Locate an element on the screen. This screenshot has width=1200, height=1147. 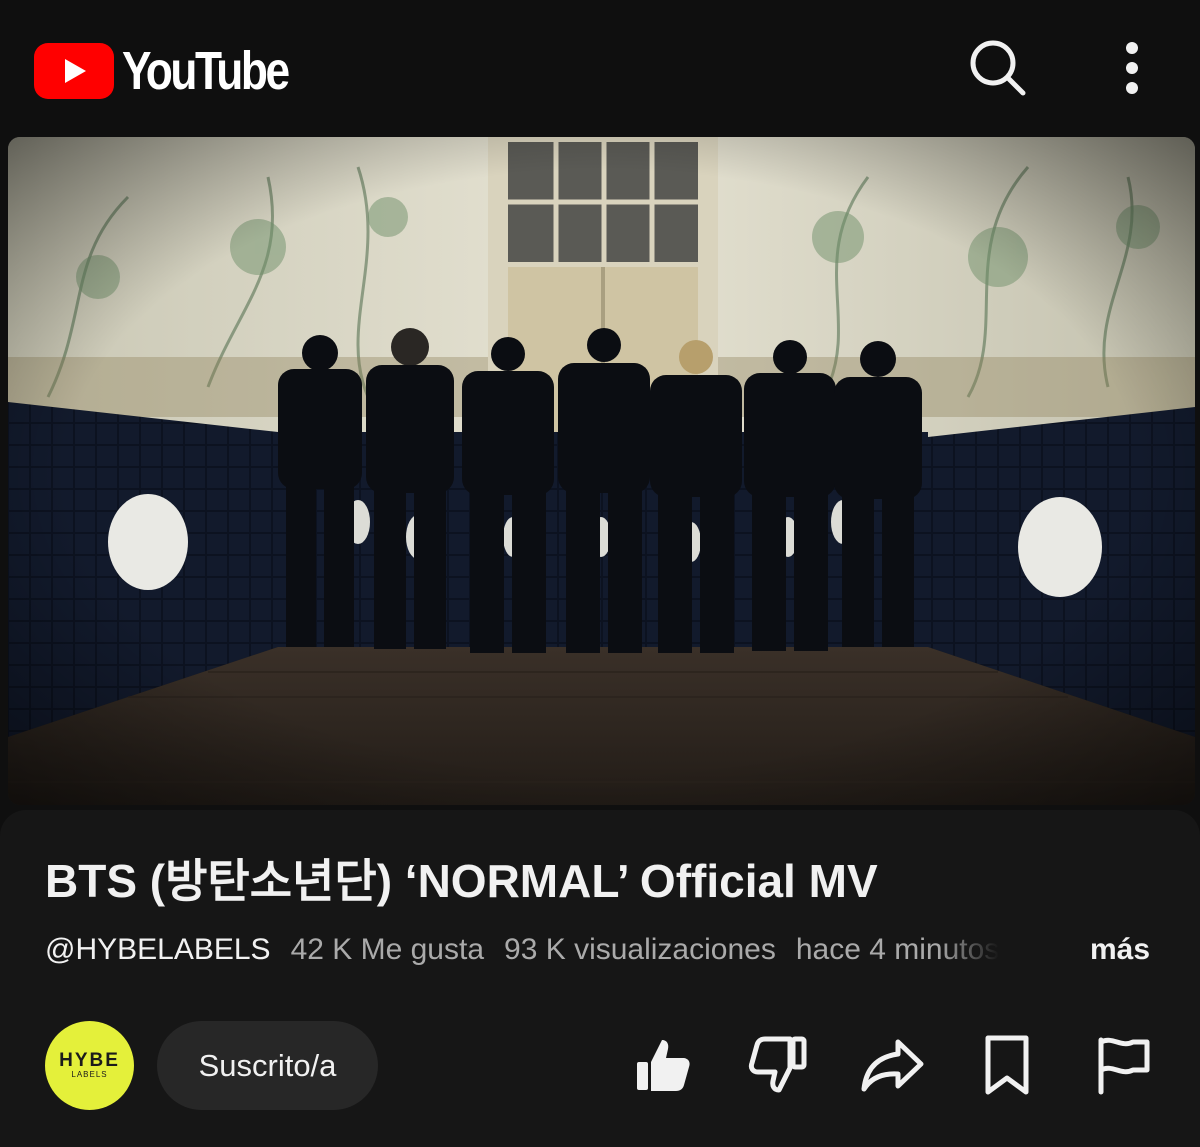
flag-icon is located at coordinates (1122, 1065).